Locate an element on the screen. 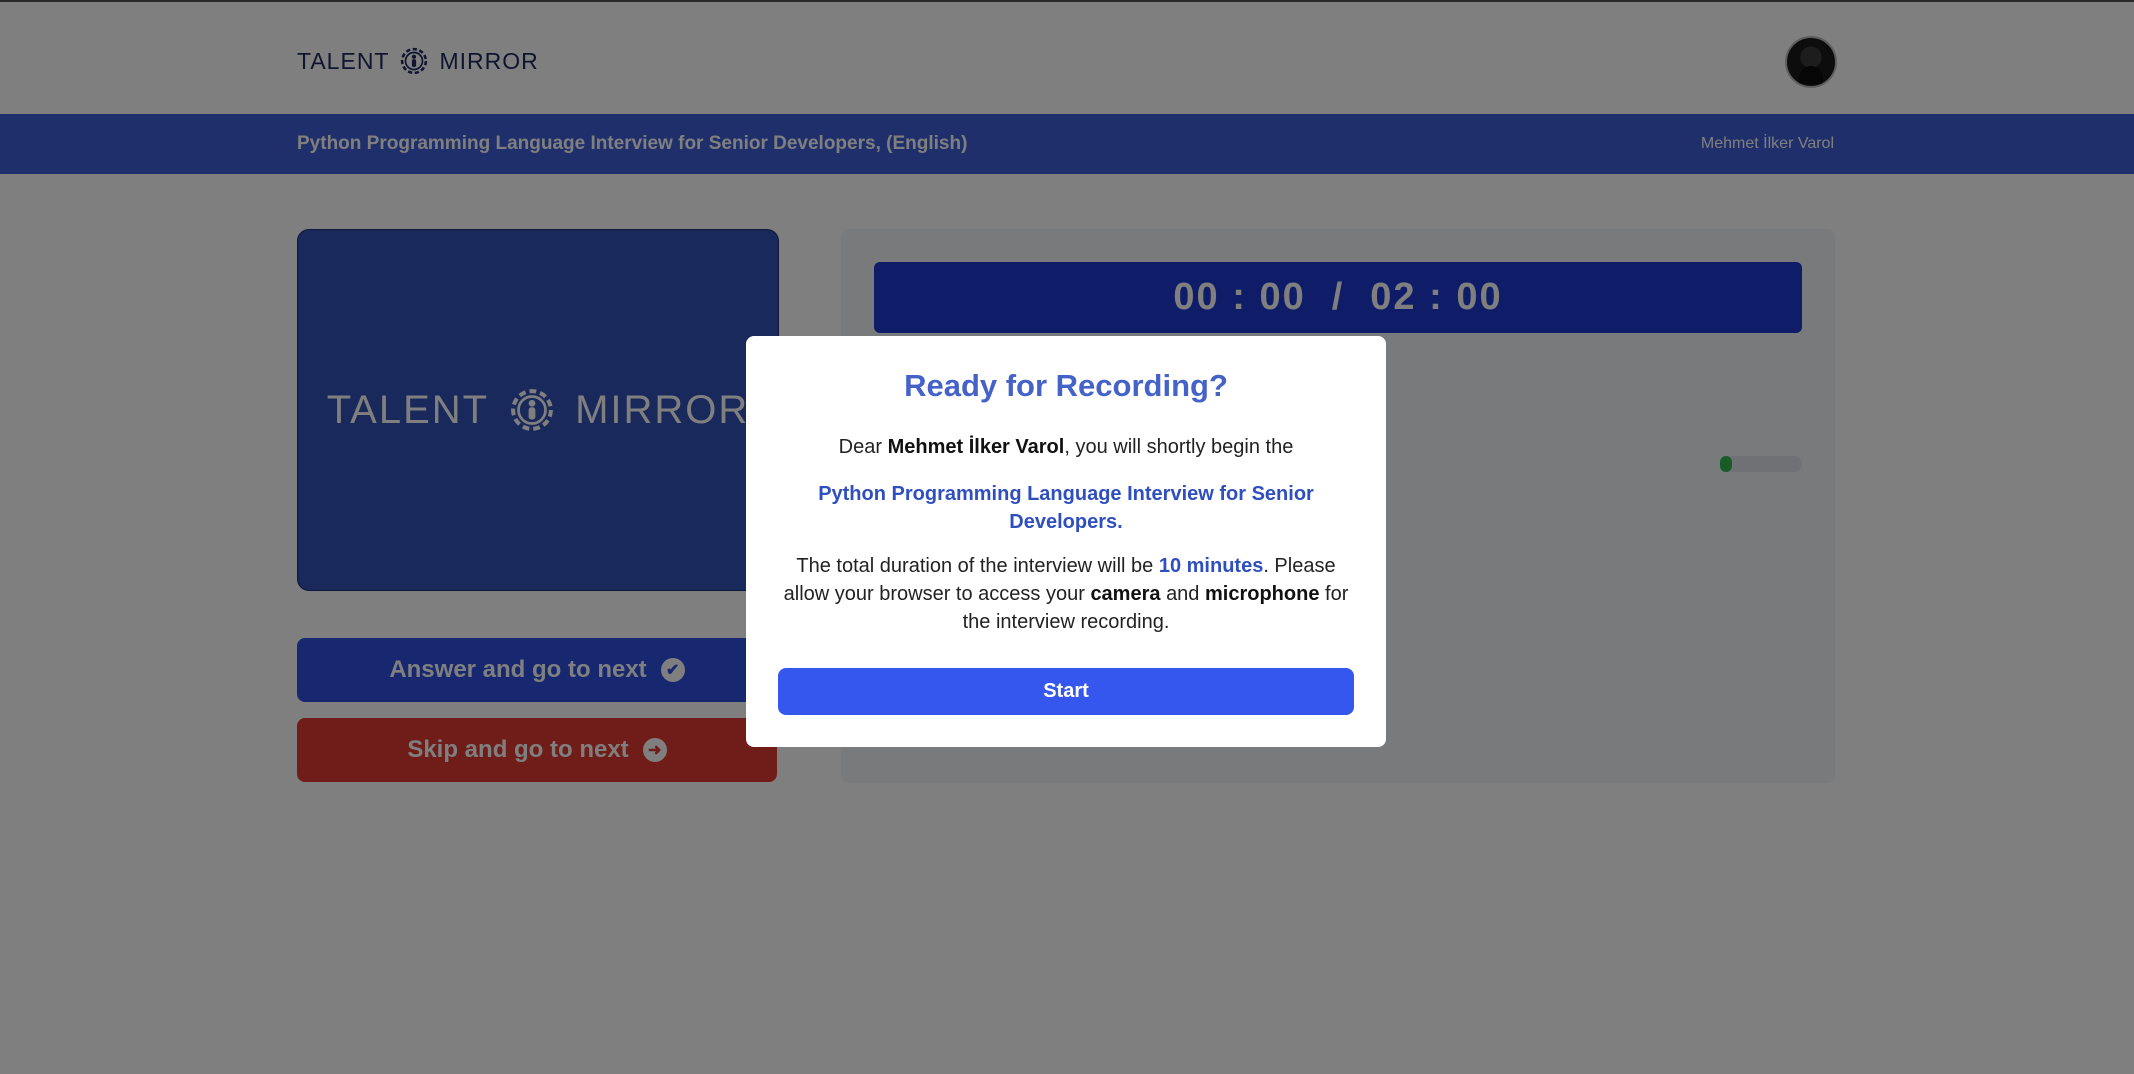 Image resolution: width=2134 pixels, height=1074 pixels. dialog-title: Ready for Recording? is located at coordinates (1066, 385).